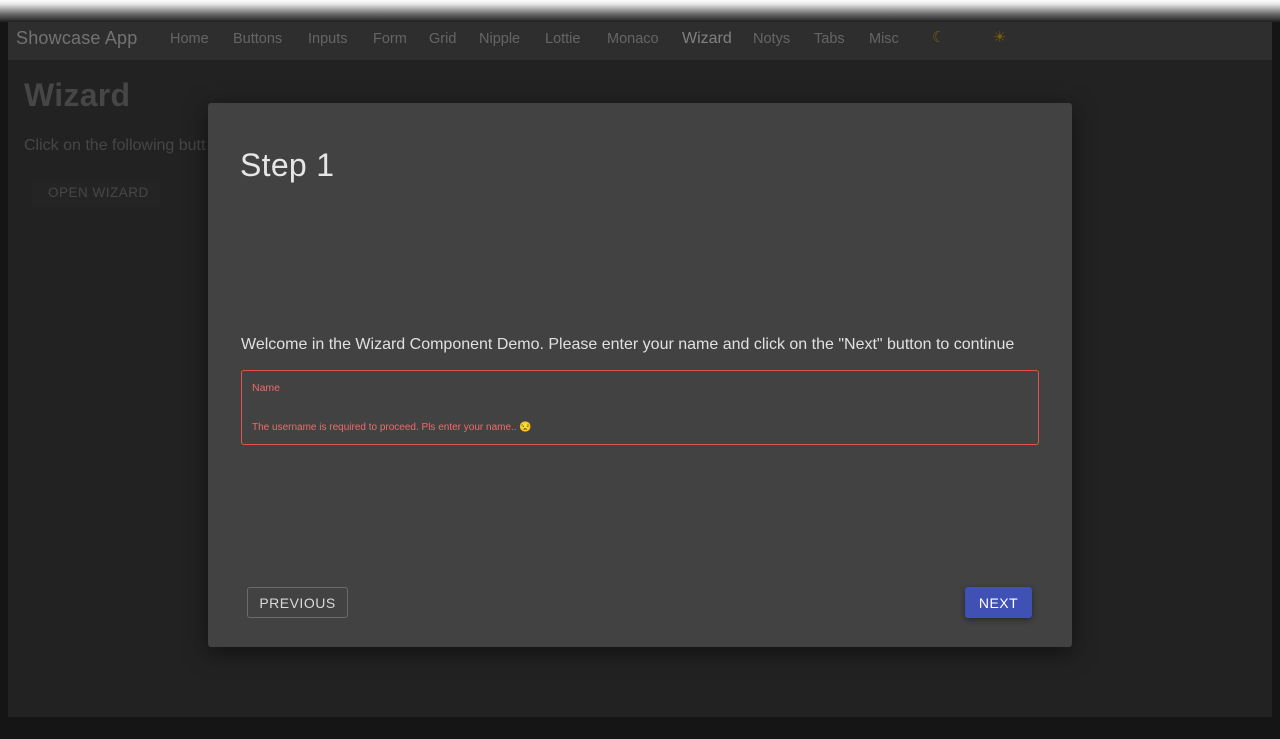 The height and width of the screenshot is (739, 1280). Describe the element at coordinates (297, 602) in the screenshot. I see `previous-button: PREVIOUS` at that location.